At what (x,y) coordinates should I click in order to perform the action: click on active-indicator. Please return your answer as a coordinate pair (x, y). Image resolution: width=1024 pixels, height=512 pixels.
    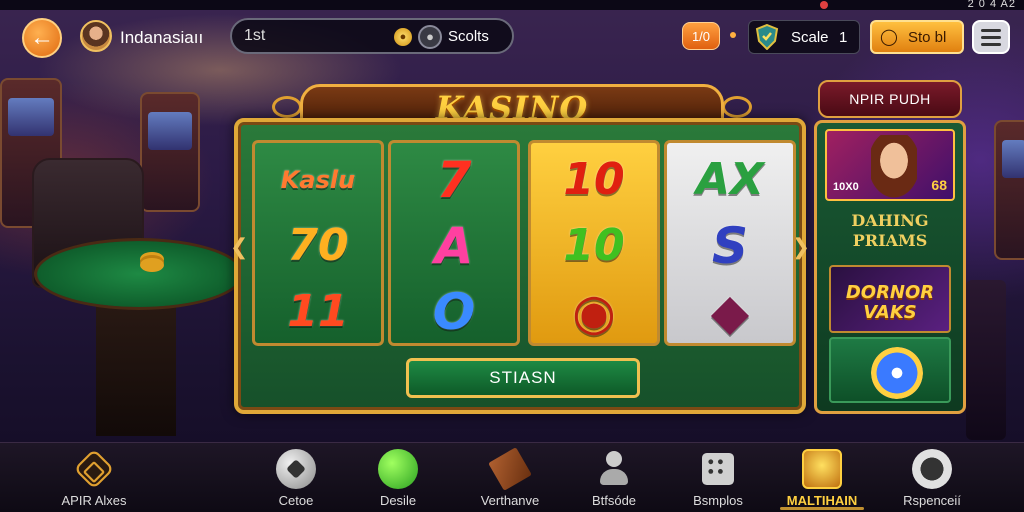
    Looking at the image, I should click on (822, 508).